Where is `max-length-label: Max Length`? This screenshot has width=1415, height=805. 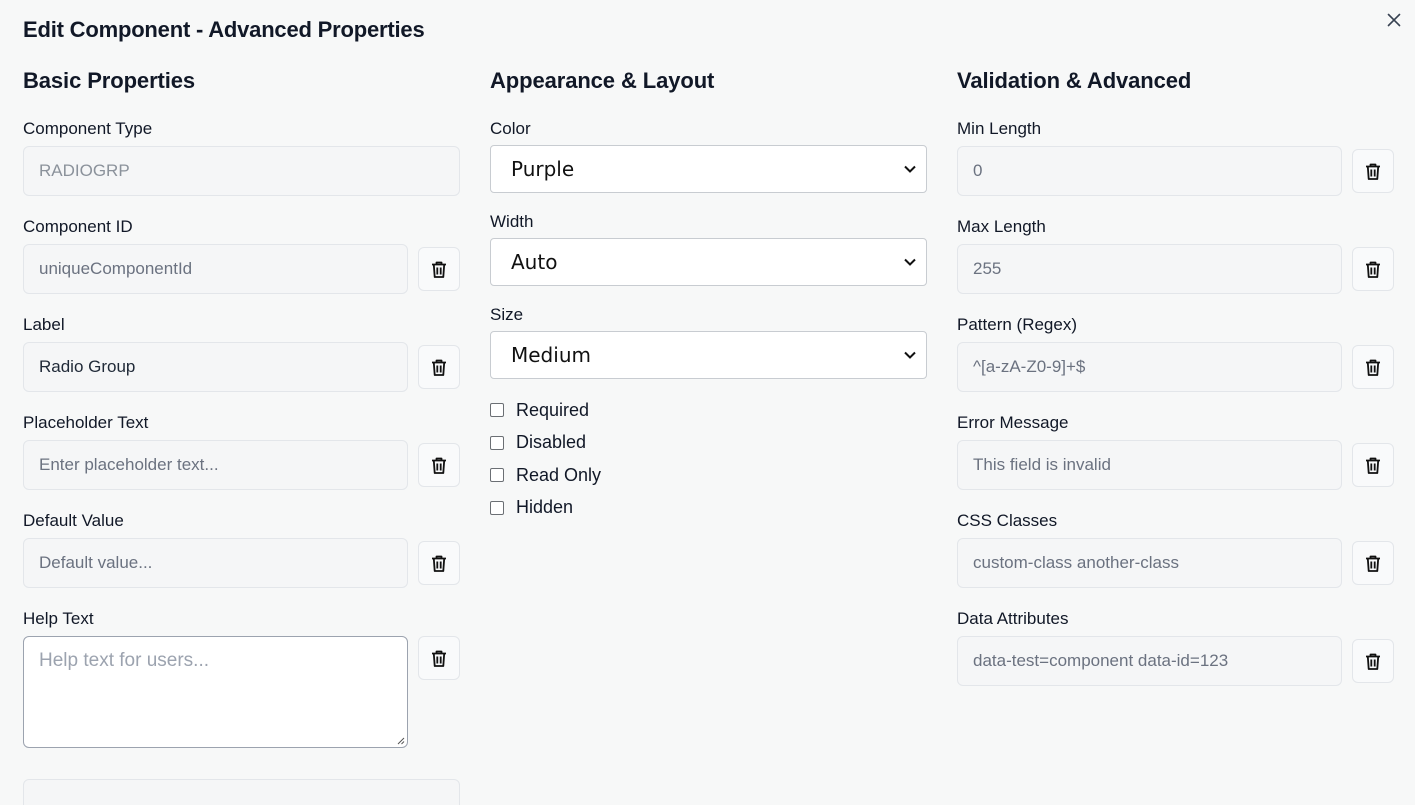
max-length-label: Max Length is located at coordinates (1001, 226).